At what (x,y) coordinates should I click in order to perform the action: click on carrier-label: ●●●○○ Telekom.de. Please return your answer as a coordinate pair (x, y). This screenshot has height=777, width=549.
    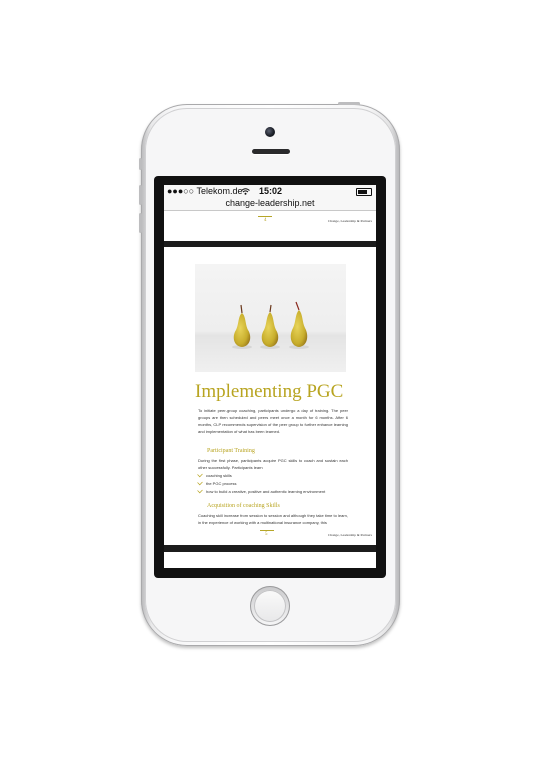
    Looking at the image, I should click on (205, 191).